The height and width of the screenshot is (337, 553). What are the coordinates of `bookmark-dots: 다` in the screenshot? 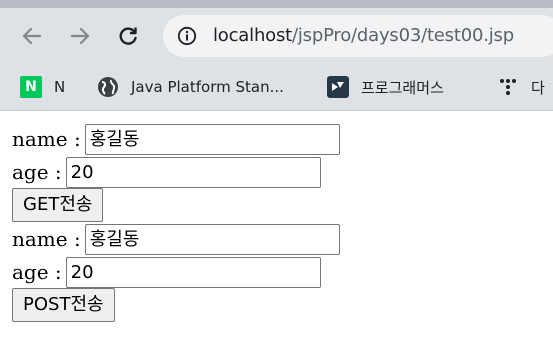 It's located at (521, 87).